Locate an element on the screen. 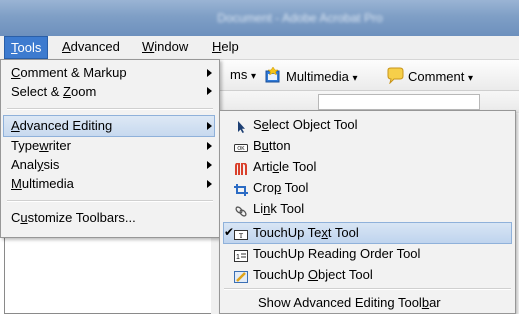  touchup-text-icon: T is located at coordinates (241, 233).